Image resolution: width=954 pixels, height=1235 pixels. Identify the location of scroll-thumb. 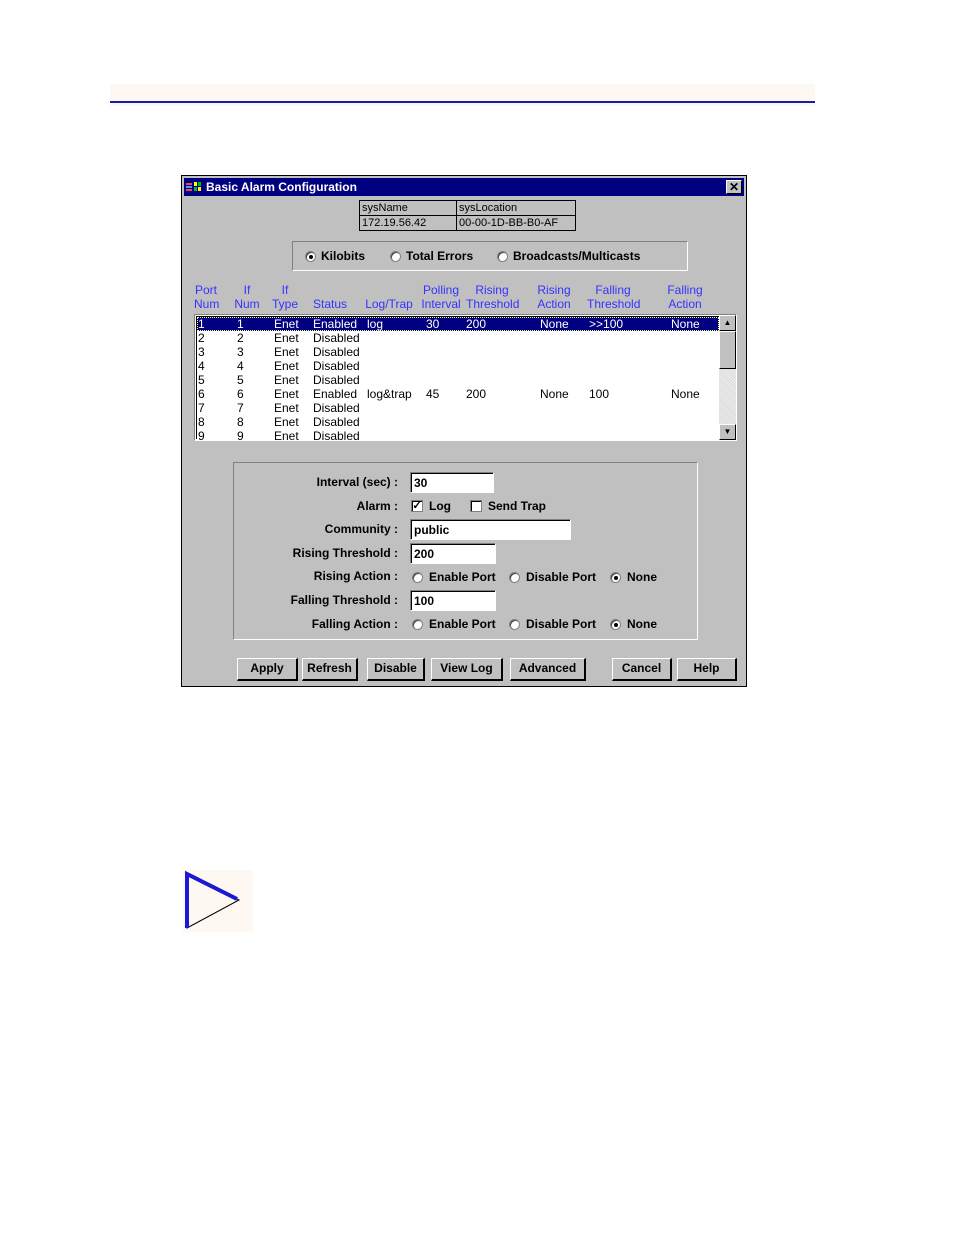
(727, 350).